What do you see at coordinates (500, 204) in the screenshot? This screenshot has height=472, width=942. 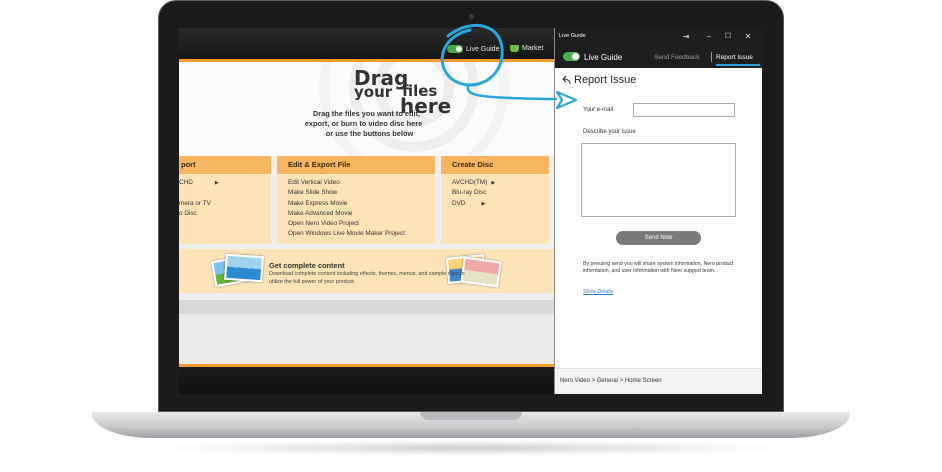 I see `menu-item: DVD ▶` at bounding box center [500, 204].